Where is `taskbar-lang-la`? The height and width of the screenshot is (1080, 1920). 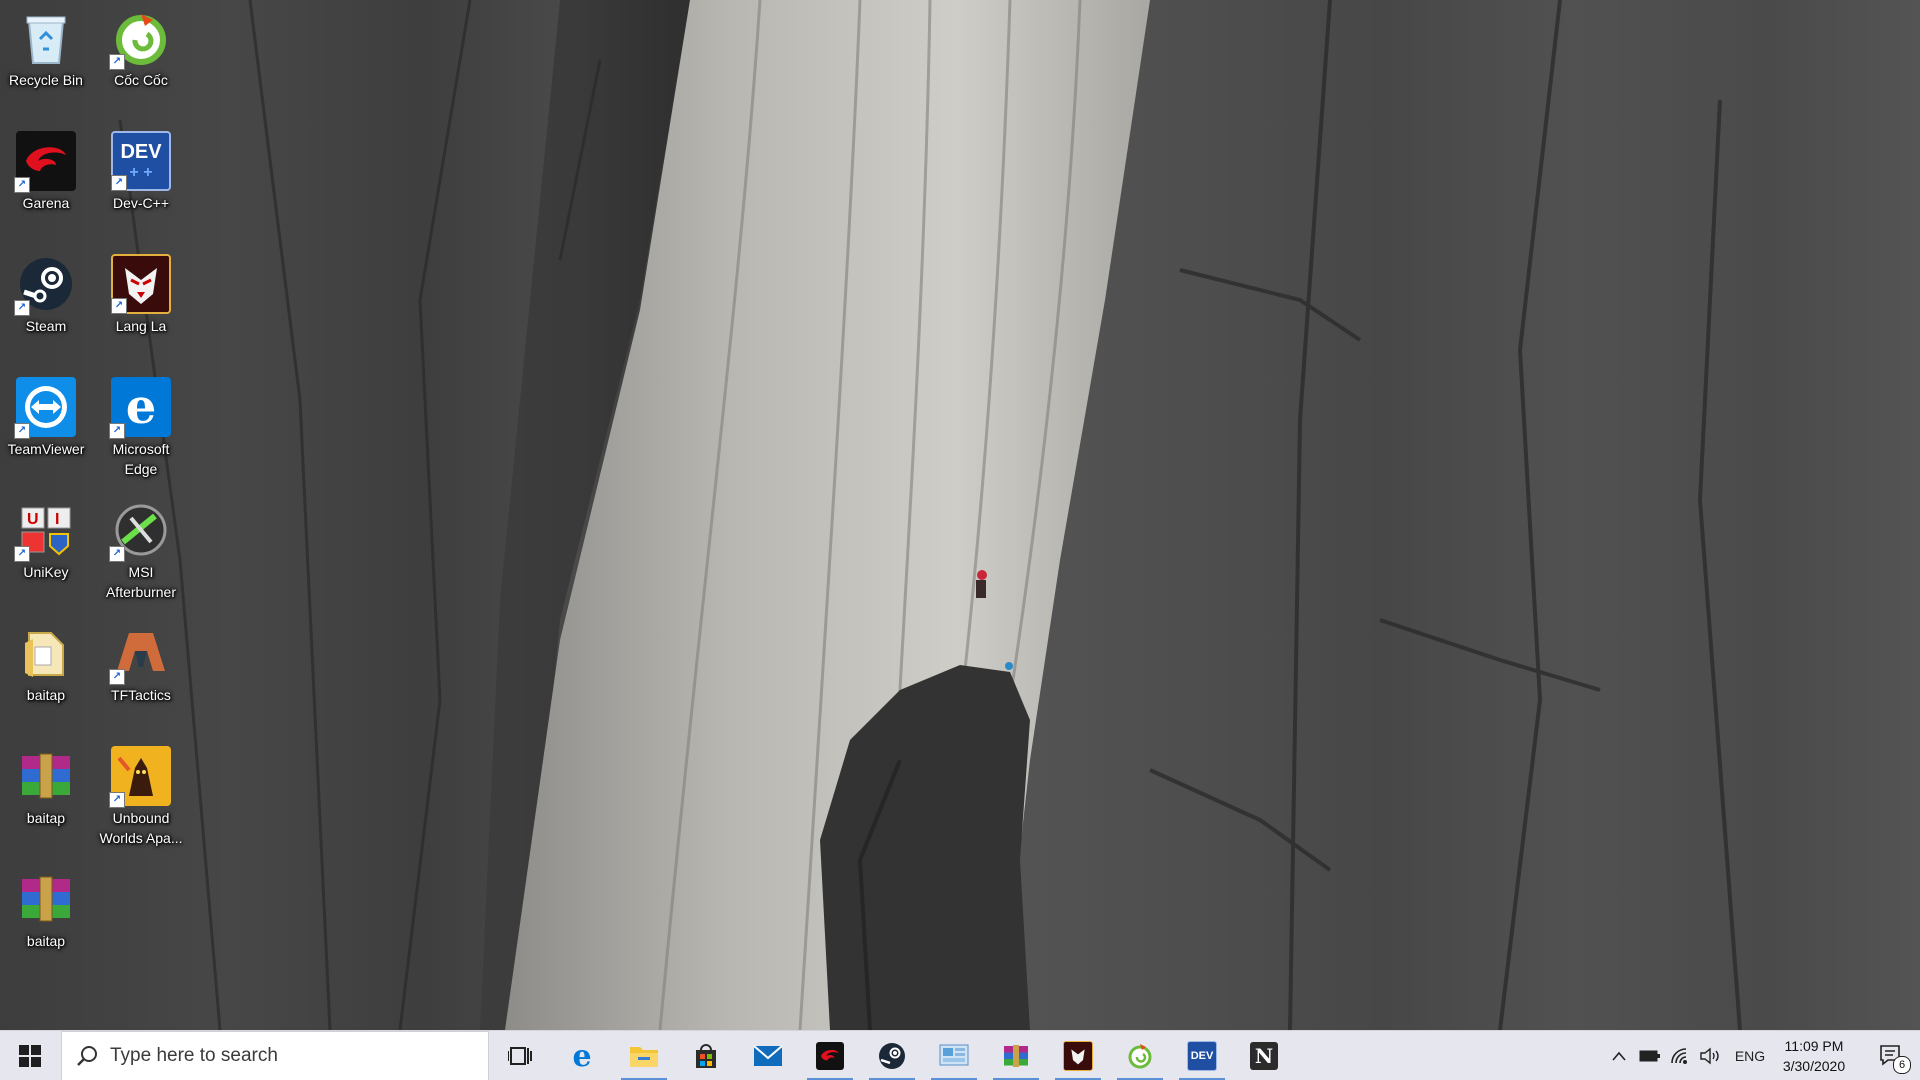 taskbar-lang-la is located at coordinates (1078, 1055).